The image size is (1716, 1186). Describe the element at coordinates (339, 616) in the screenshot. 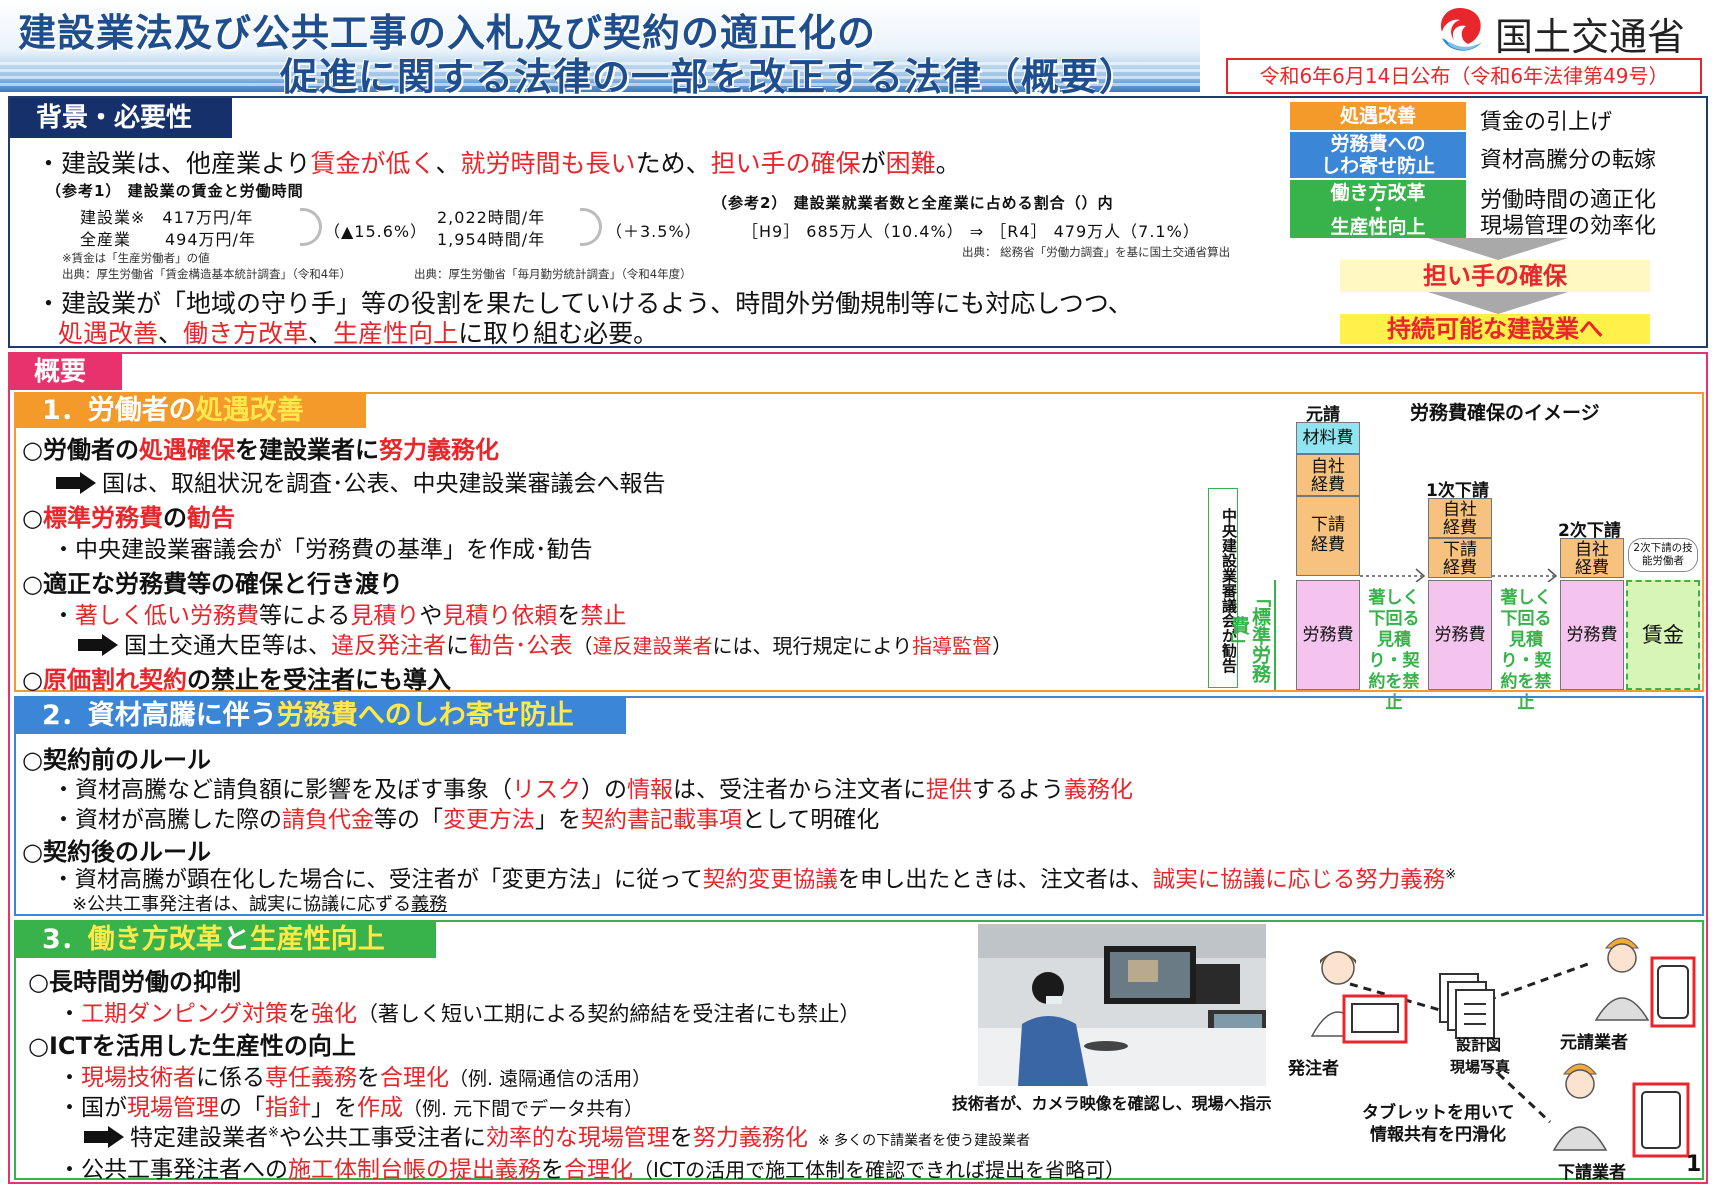

I see `s1-line-3: ・著しく低い労務費等による見積りや見積り依頼を禁止` at that location.